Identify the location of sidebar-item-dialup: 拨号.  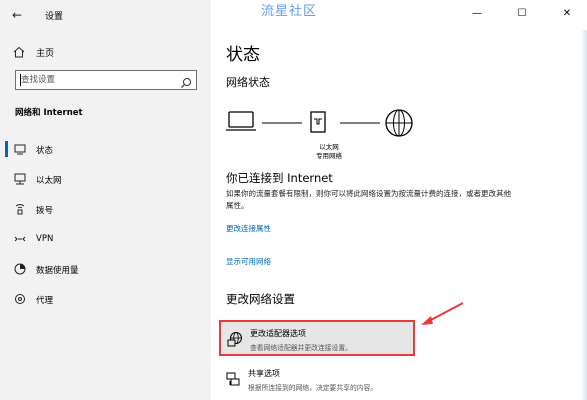
(105, 209).